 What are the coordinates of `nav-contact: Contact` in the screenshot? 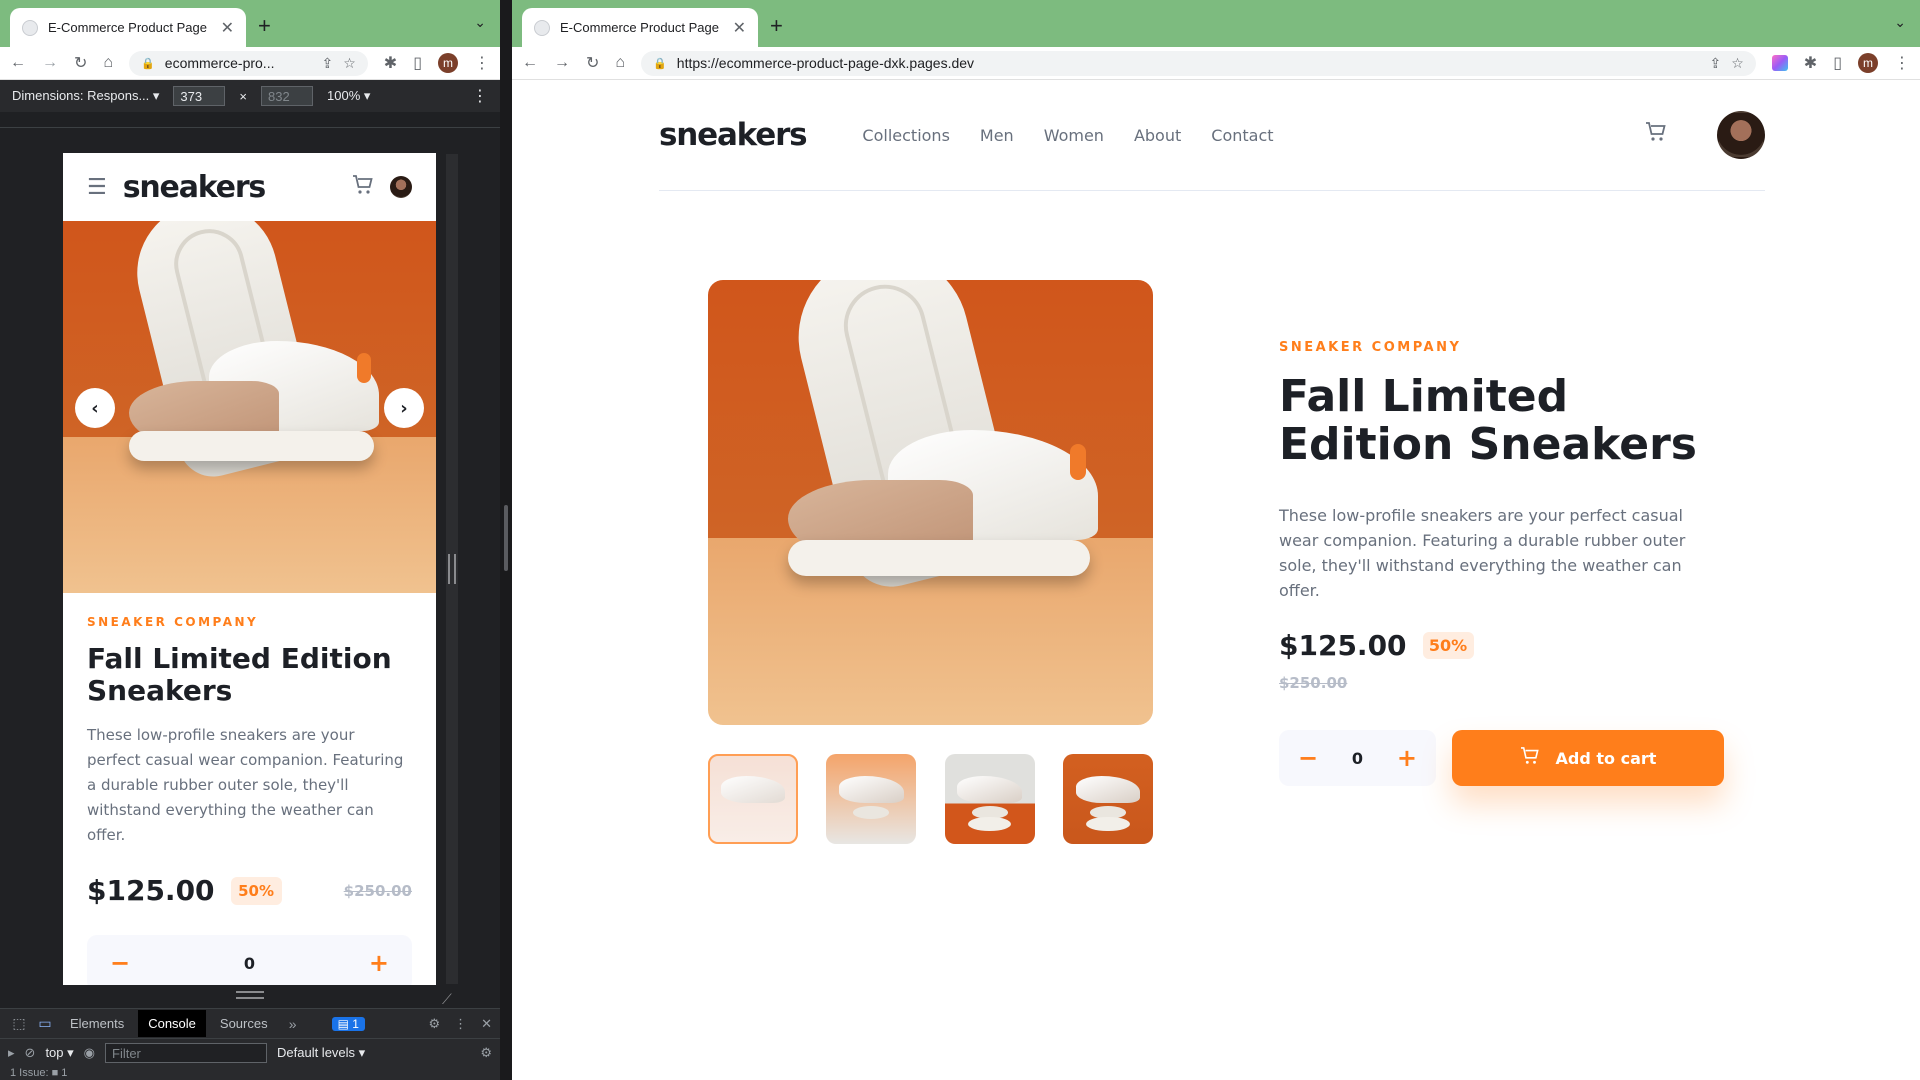 It's located at (1242, 135).